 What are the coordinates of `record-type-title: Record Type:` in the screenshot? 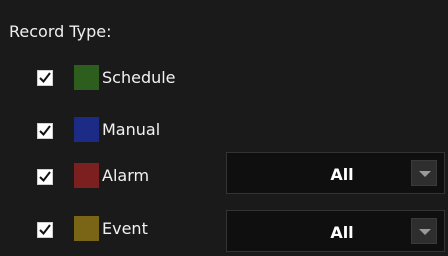 It's located at (60, 31).